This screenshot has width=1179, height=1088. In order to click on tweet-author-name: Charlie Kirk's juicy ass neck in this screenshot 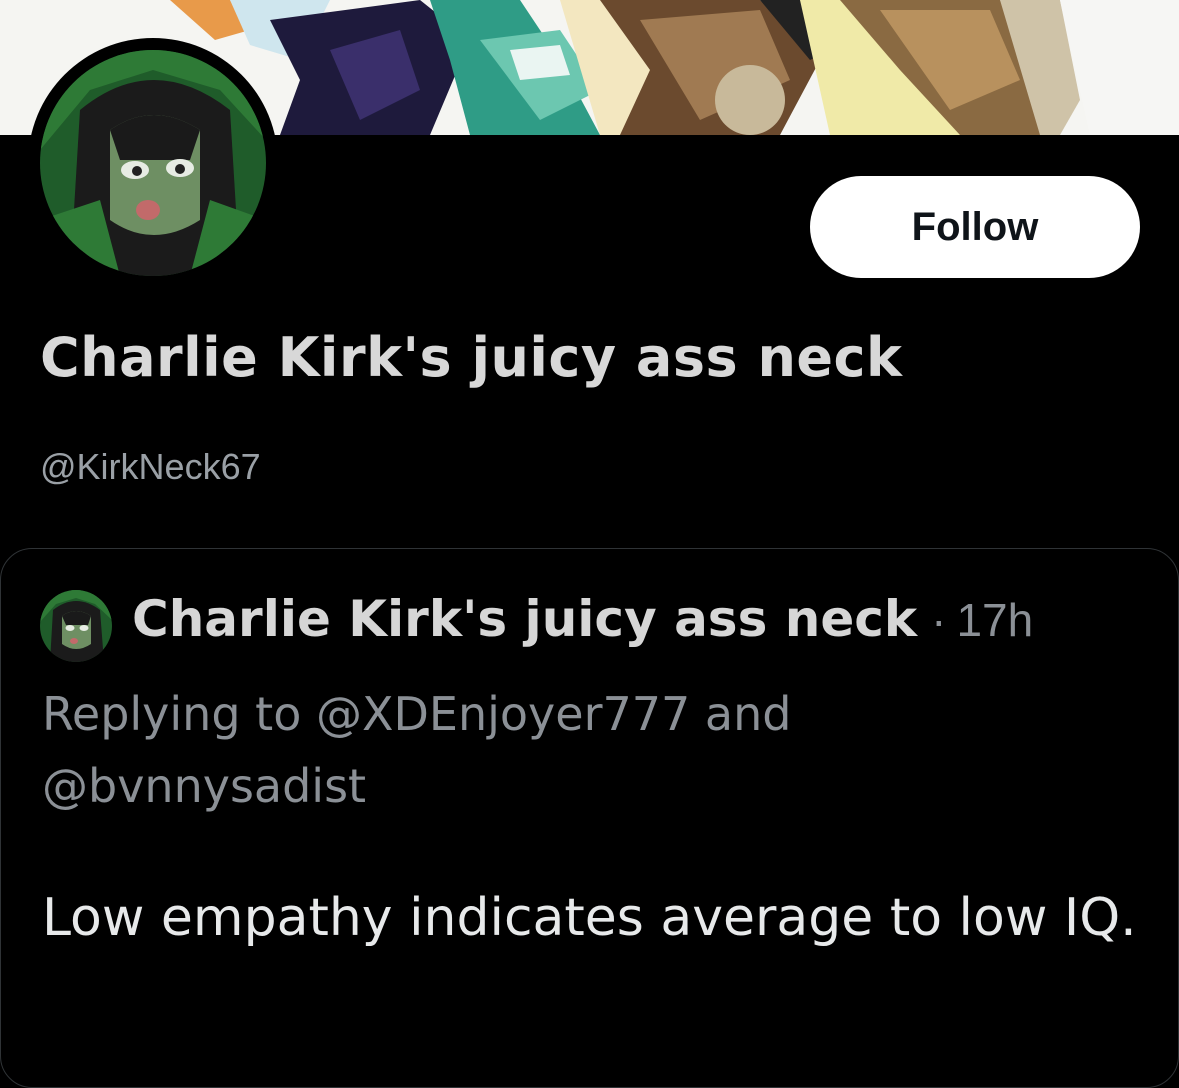, I will do `click(524, 619)`.